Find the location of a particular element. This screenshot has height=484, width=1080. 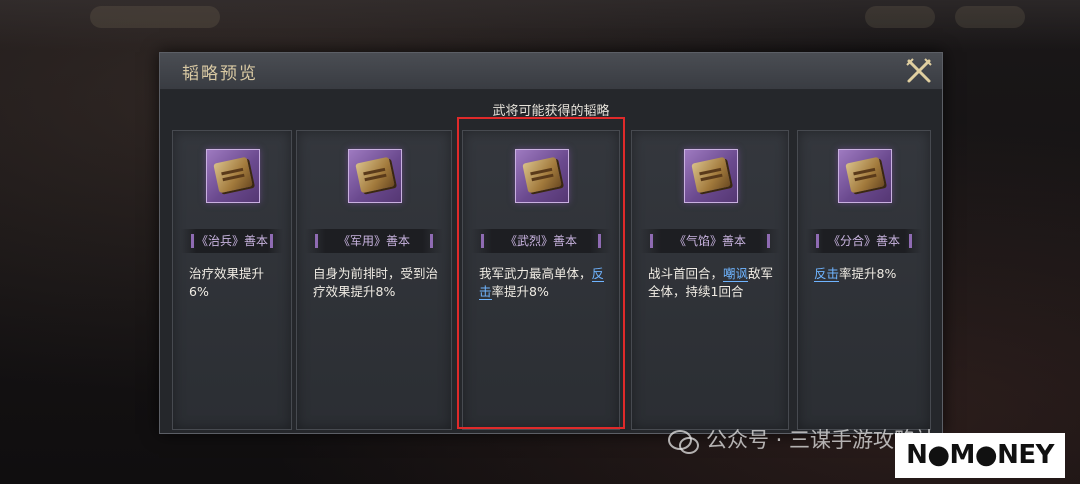

section-title: 武将可能获得的韬略 is located at coordinates (551, 111).